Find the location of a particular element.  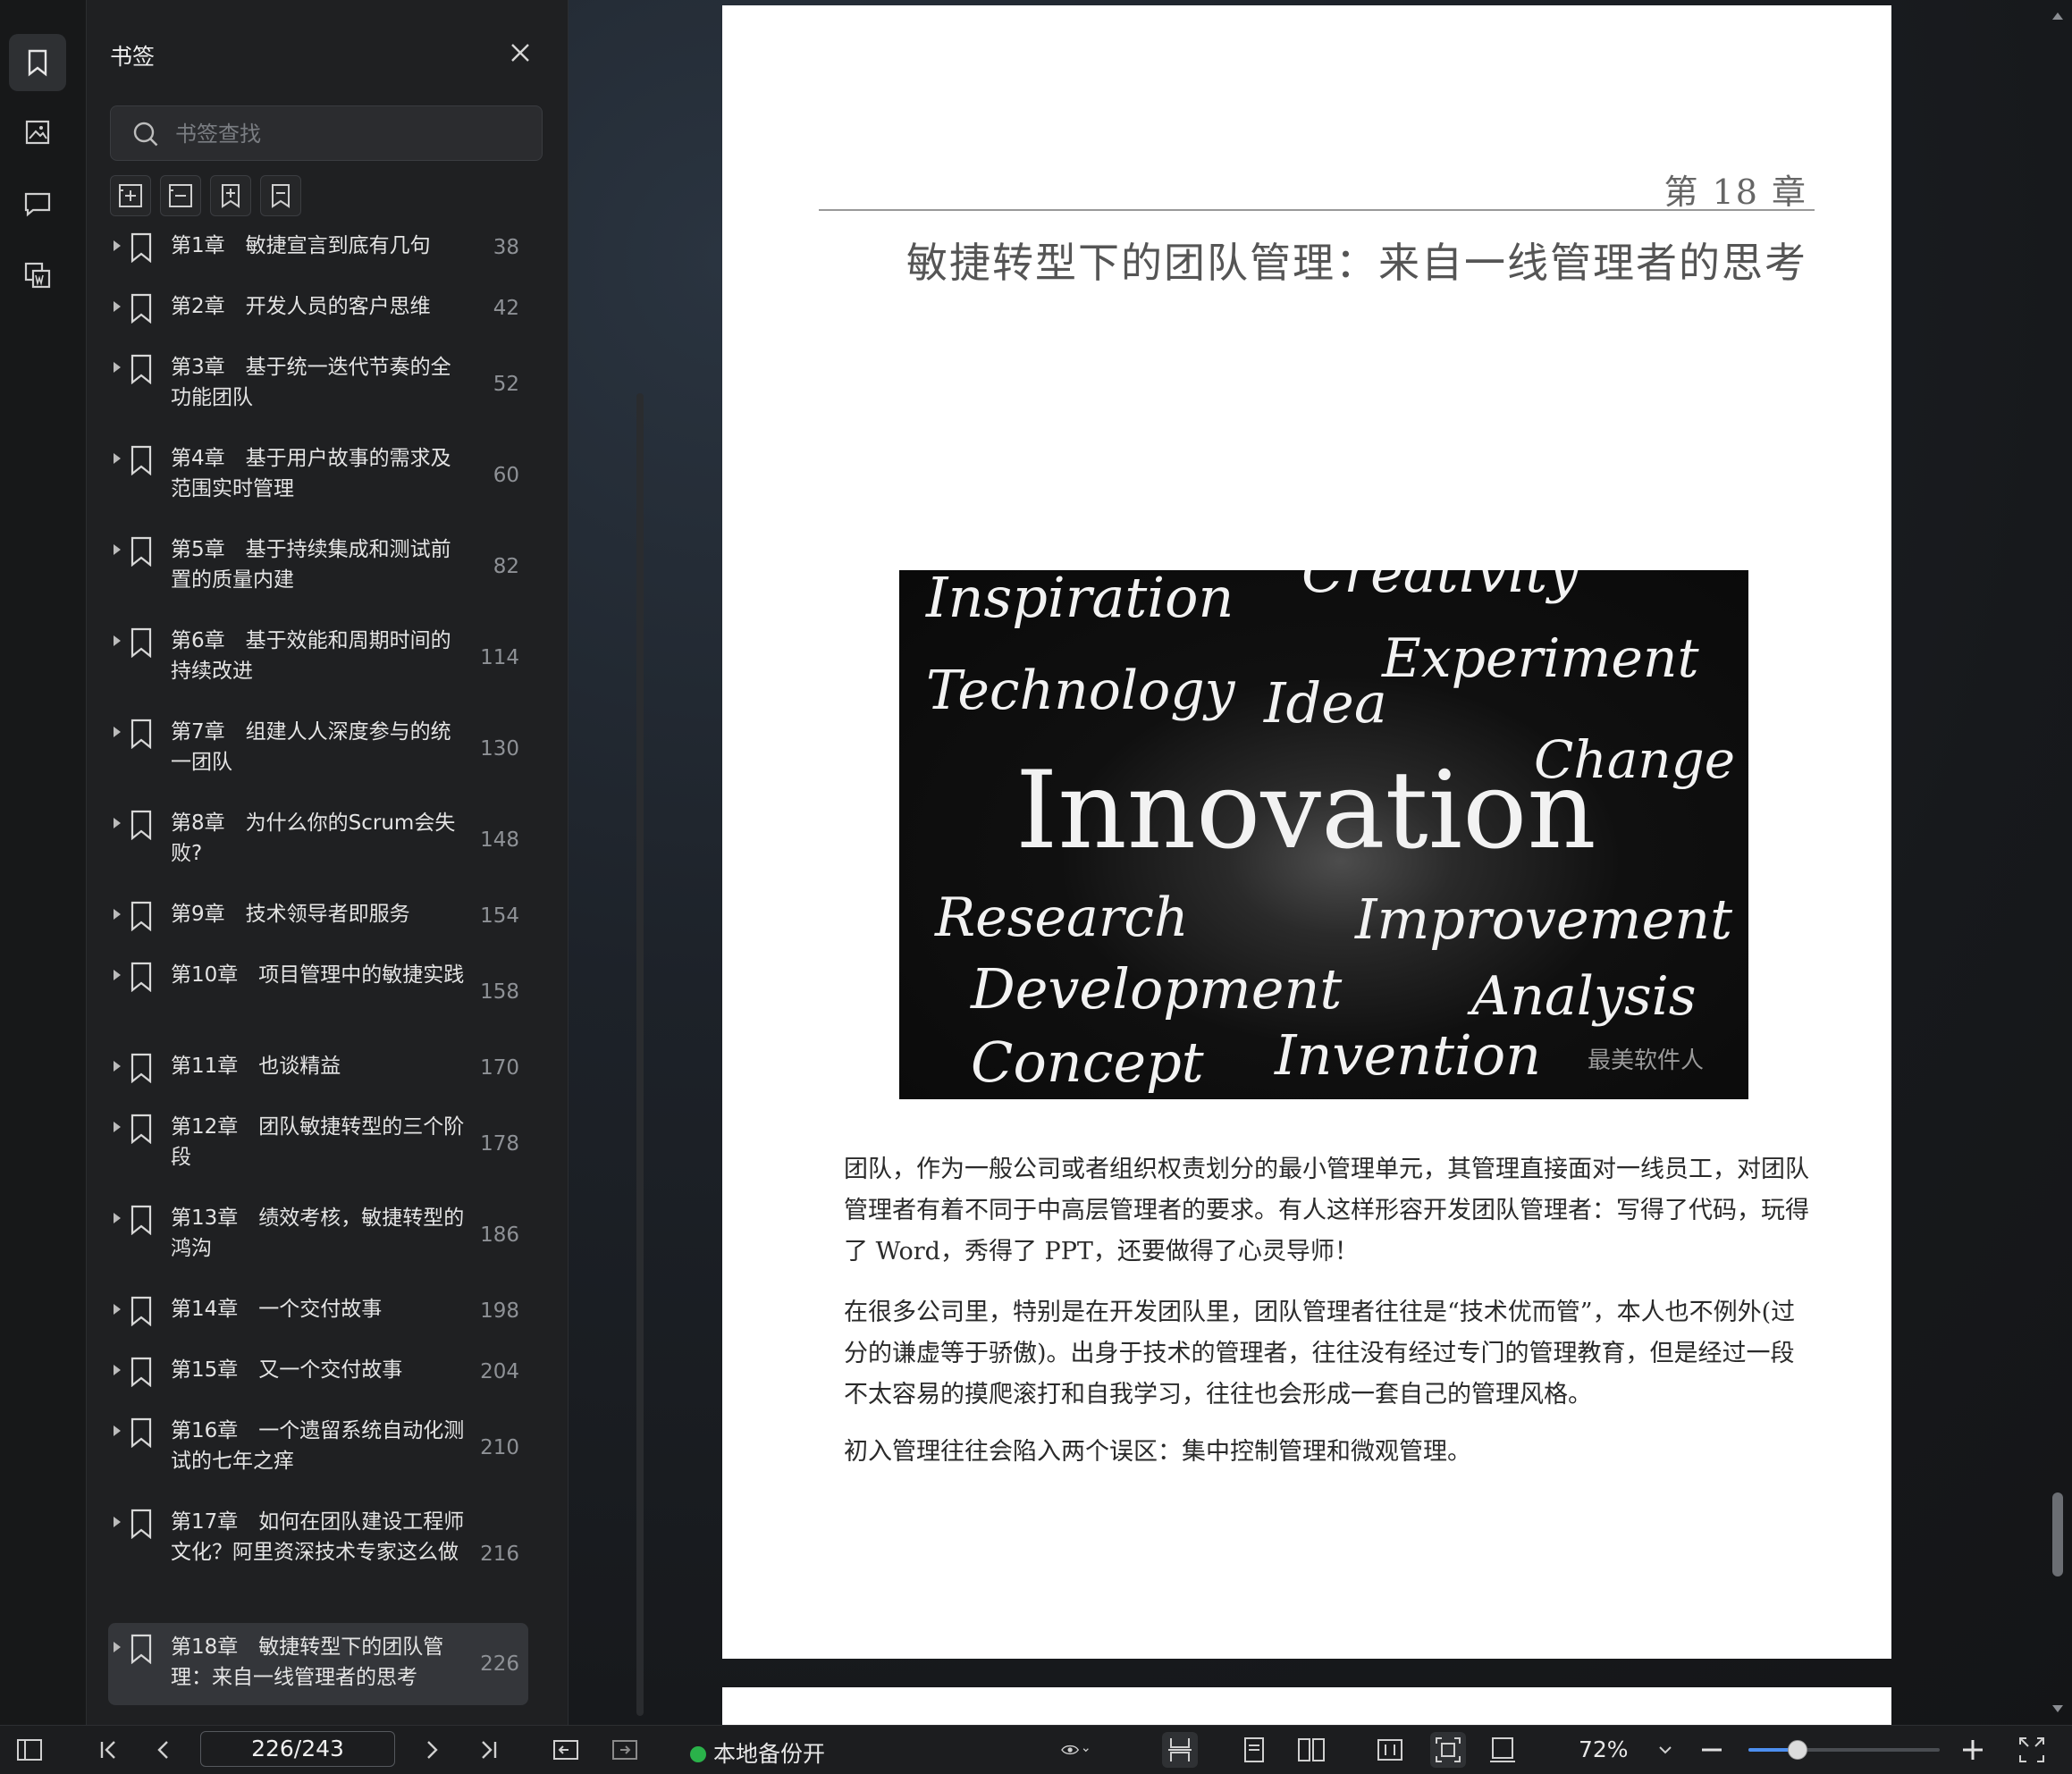

plus-icon is located at coordinates (1973, 1750).